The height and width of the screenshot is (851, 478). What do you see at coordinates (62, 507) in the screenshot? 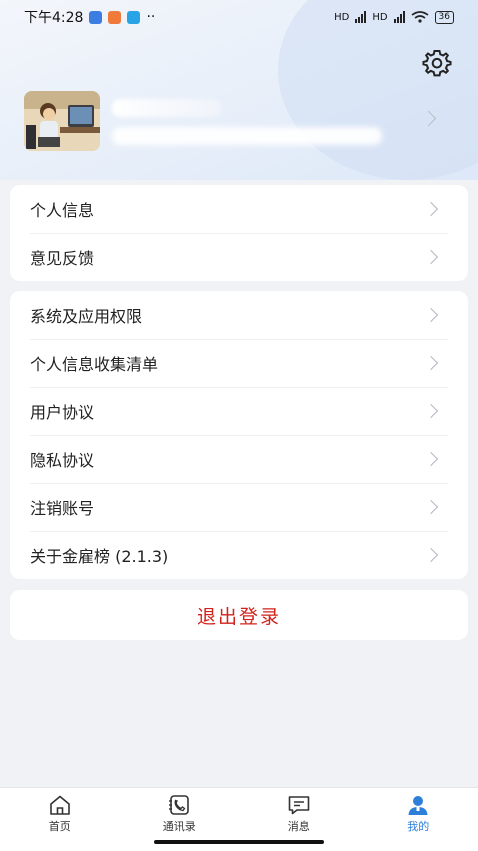
I see `menu-item-label: 注销账号` at bounding box center [62, 507].